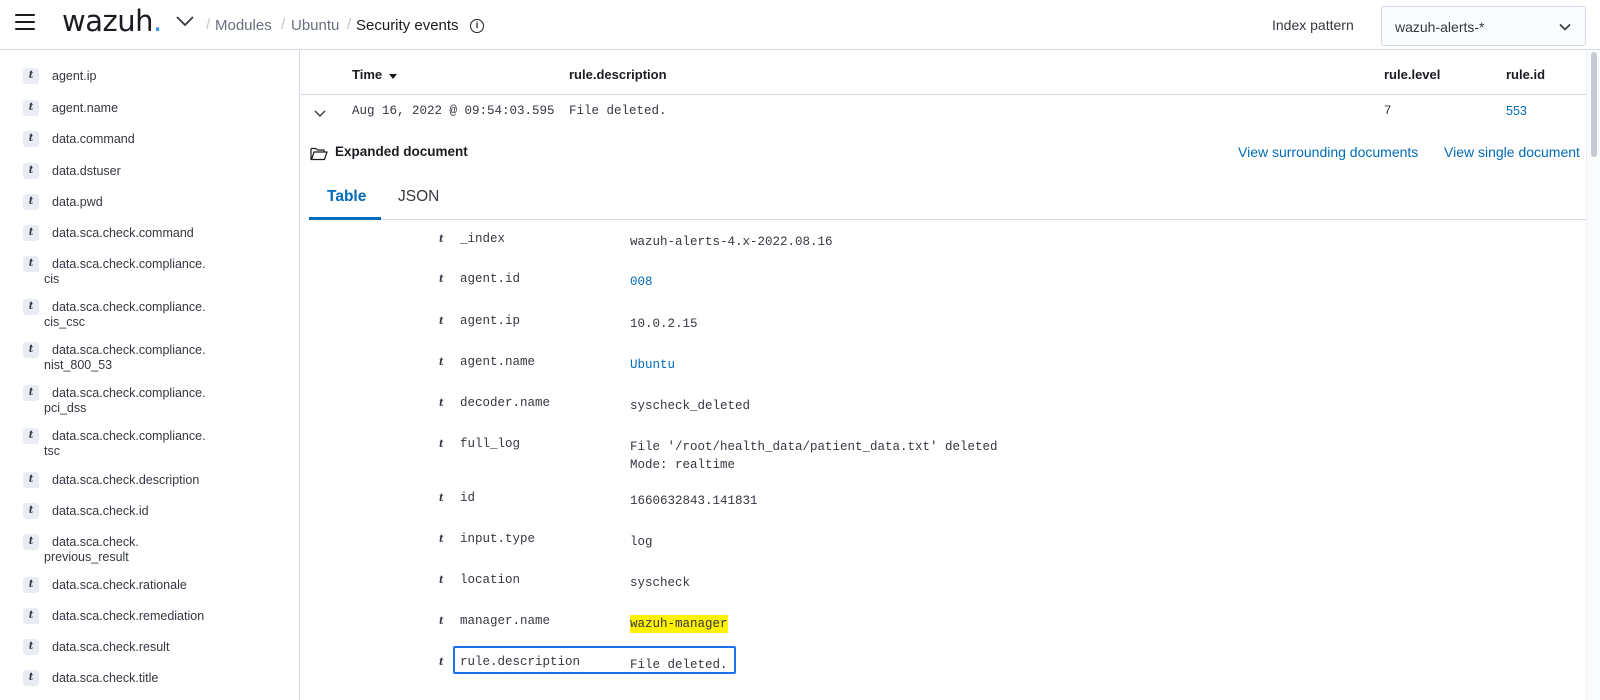 The width and height of the screenshot is (1600, 700). What do you see at coordinates (119, 585) in the screenshot?
I see `field-name: data.sca.check.rationale` at bounding box center [119, 585].